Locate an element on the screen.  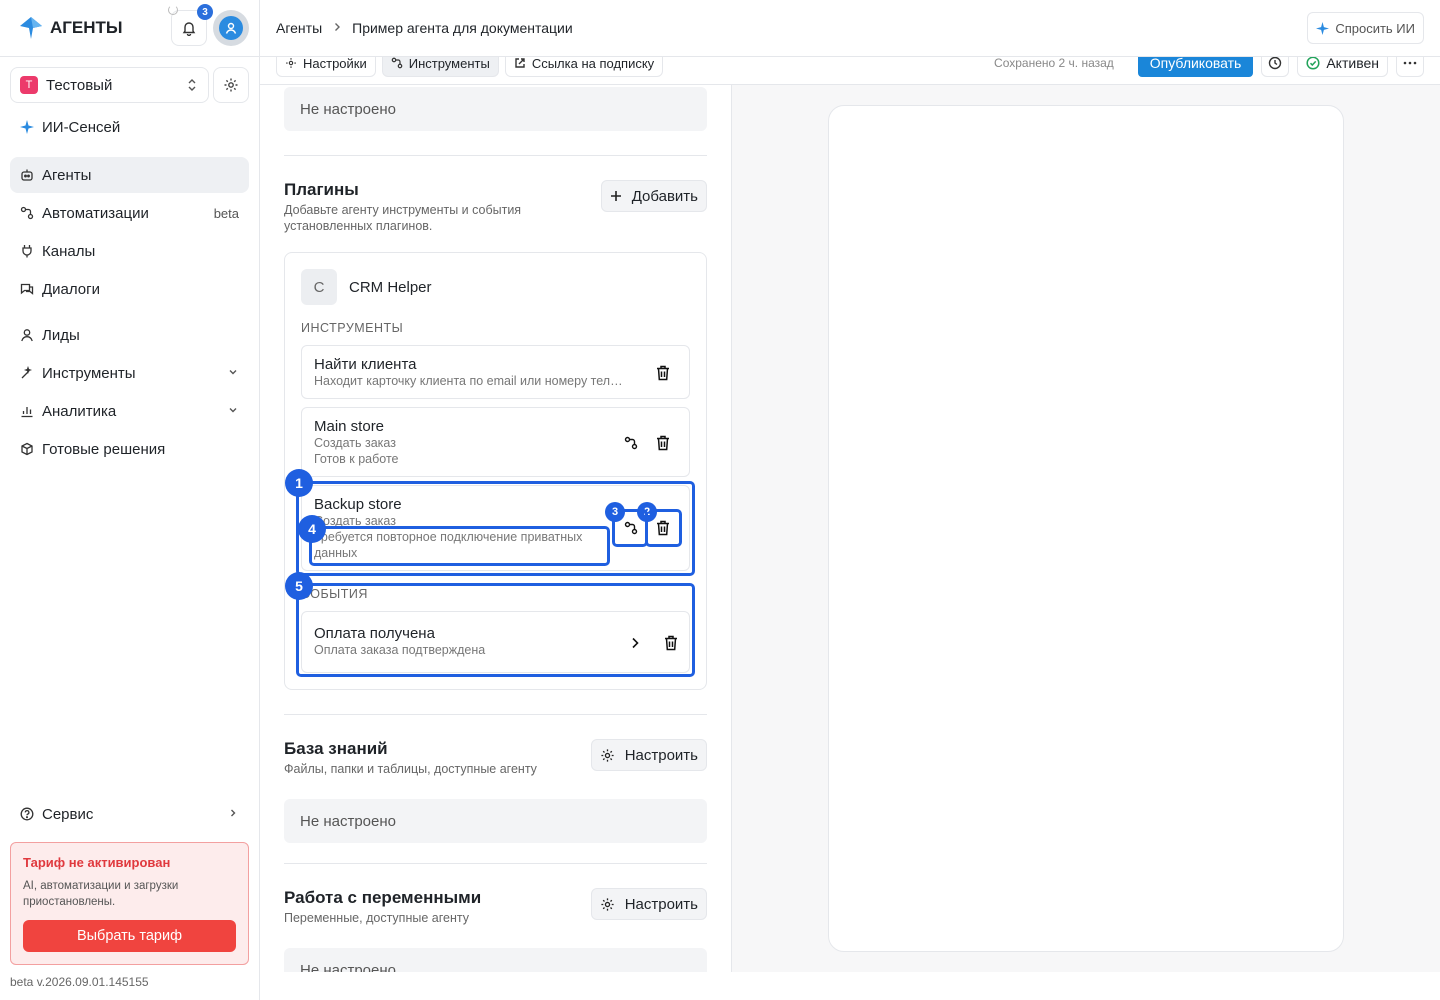
plug-icon is located at coordinates (27, 251).